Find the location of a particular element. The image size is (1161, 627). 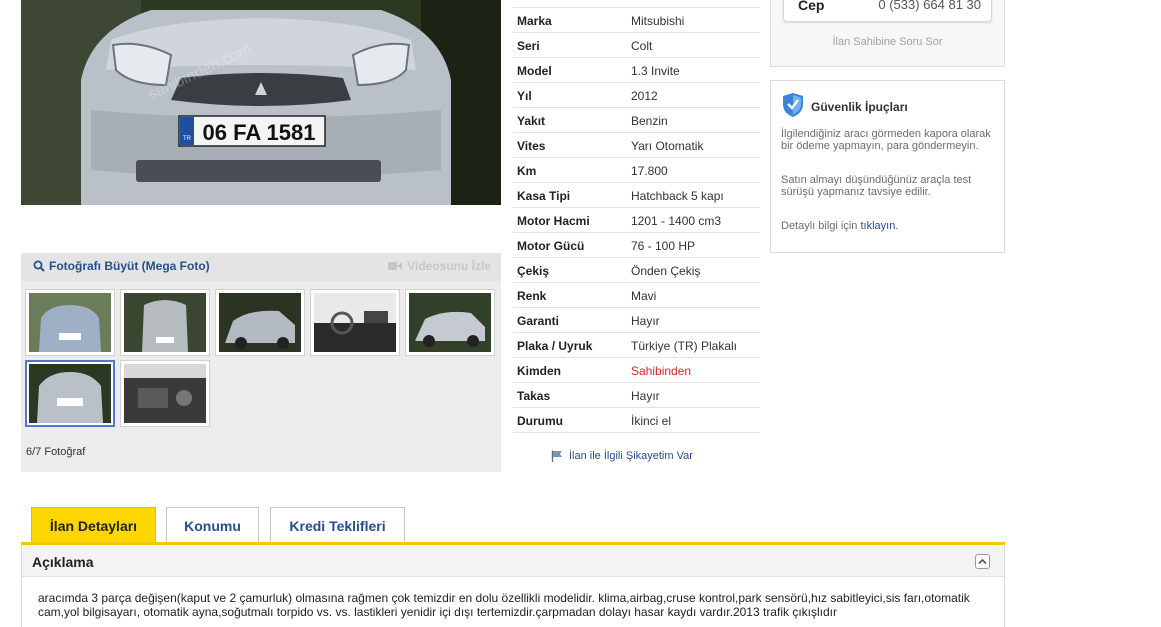

phone-card: Cep 0 (533) 664 81 30 is located at coordinates (887, 11).